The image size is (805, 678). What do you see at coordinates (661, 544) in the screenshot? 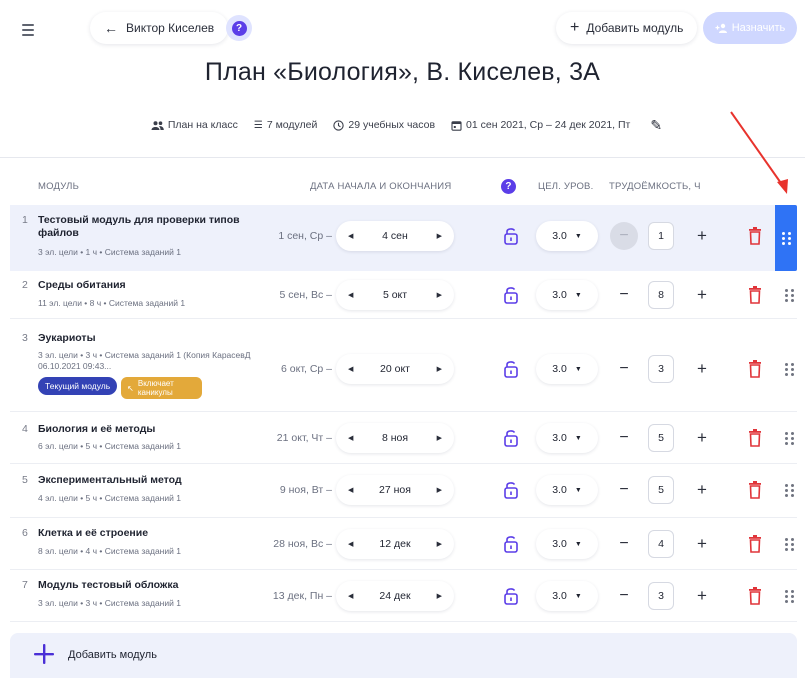
I see `hours-input: 4` at bounding box center [661, 544].